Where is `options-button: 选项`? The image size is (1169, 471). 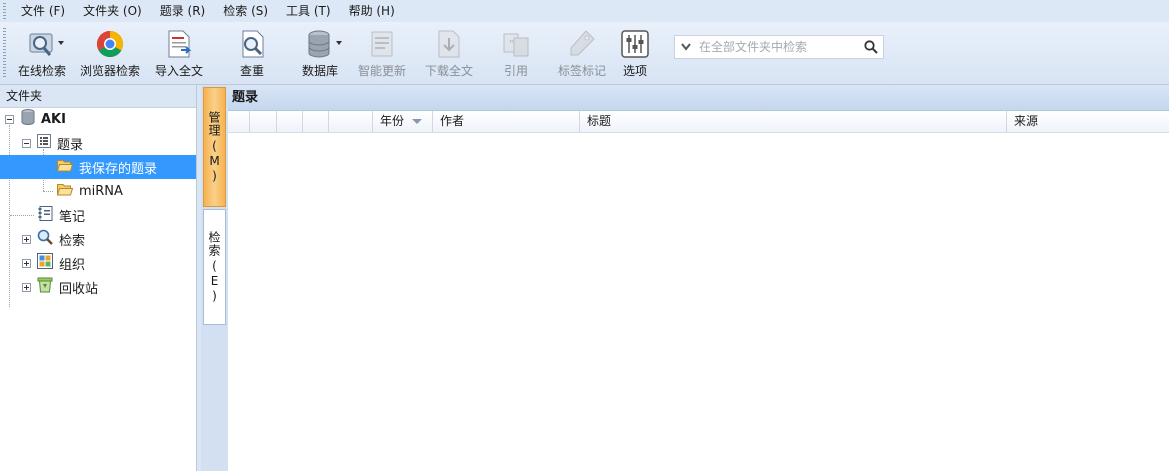
options-button: 选项 is located at coordinates (635, 53).